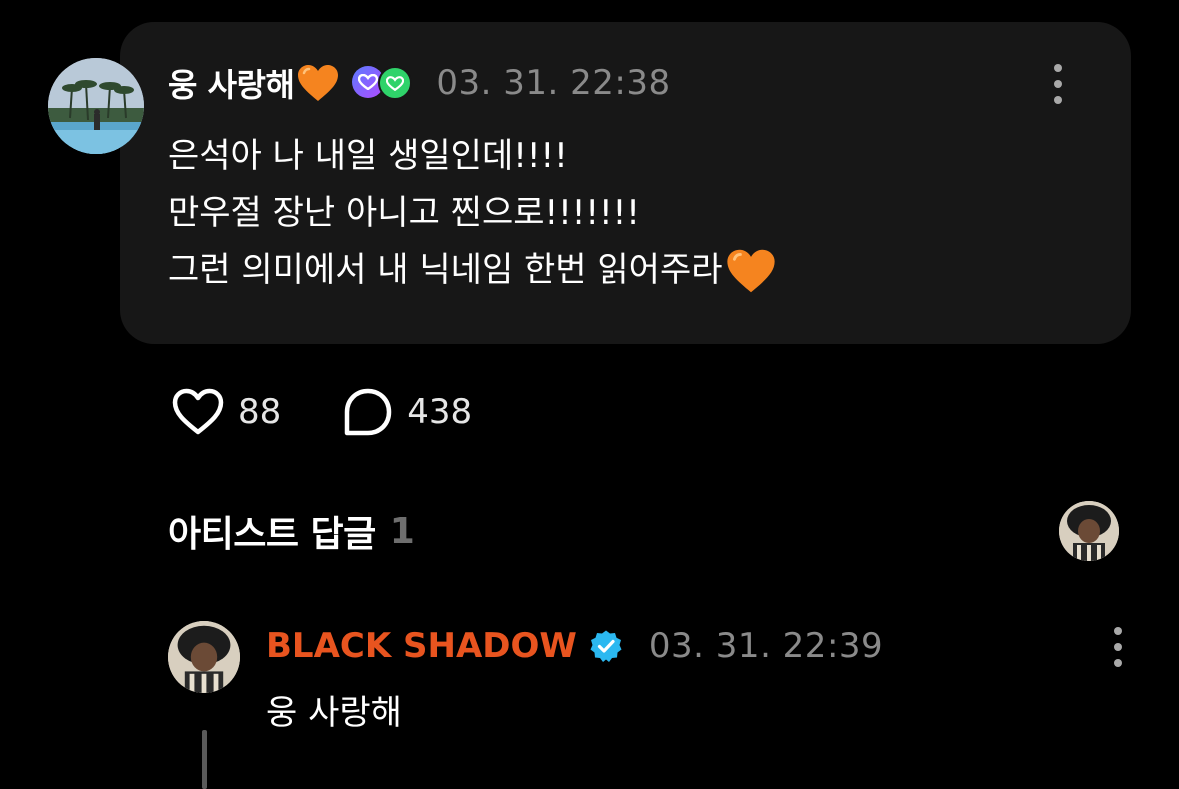 Image resolution: width=1179 pixels, height=789 pixels. What do you see at coordinates (1058, 84) in the screenshot?
I see `post-more-options-icon` at bounding box center [1058, 84].